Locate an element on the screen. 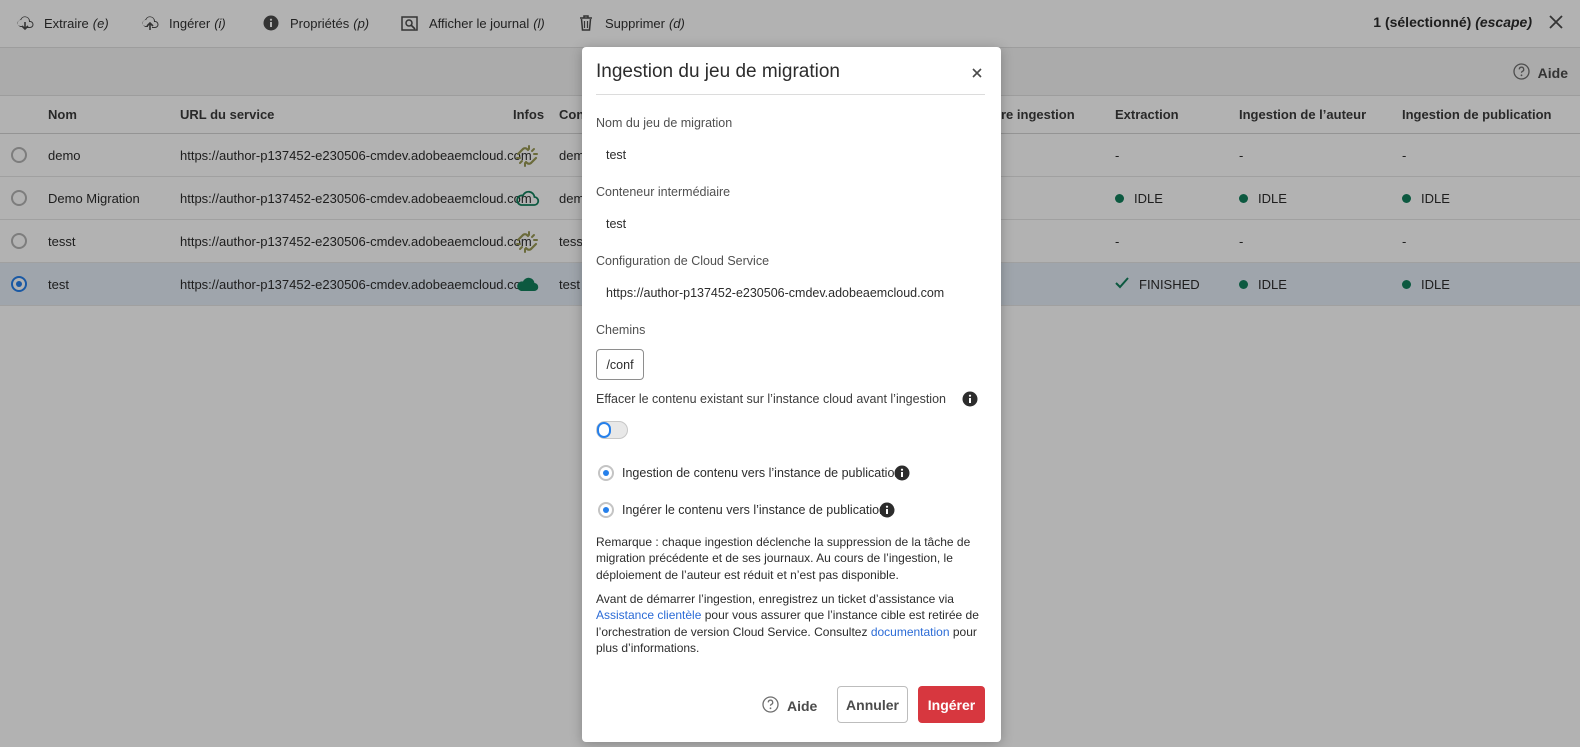 This screenshot has width=1580, height=747. help-circle-icon is located at coordinates (770, 706).